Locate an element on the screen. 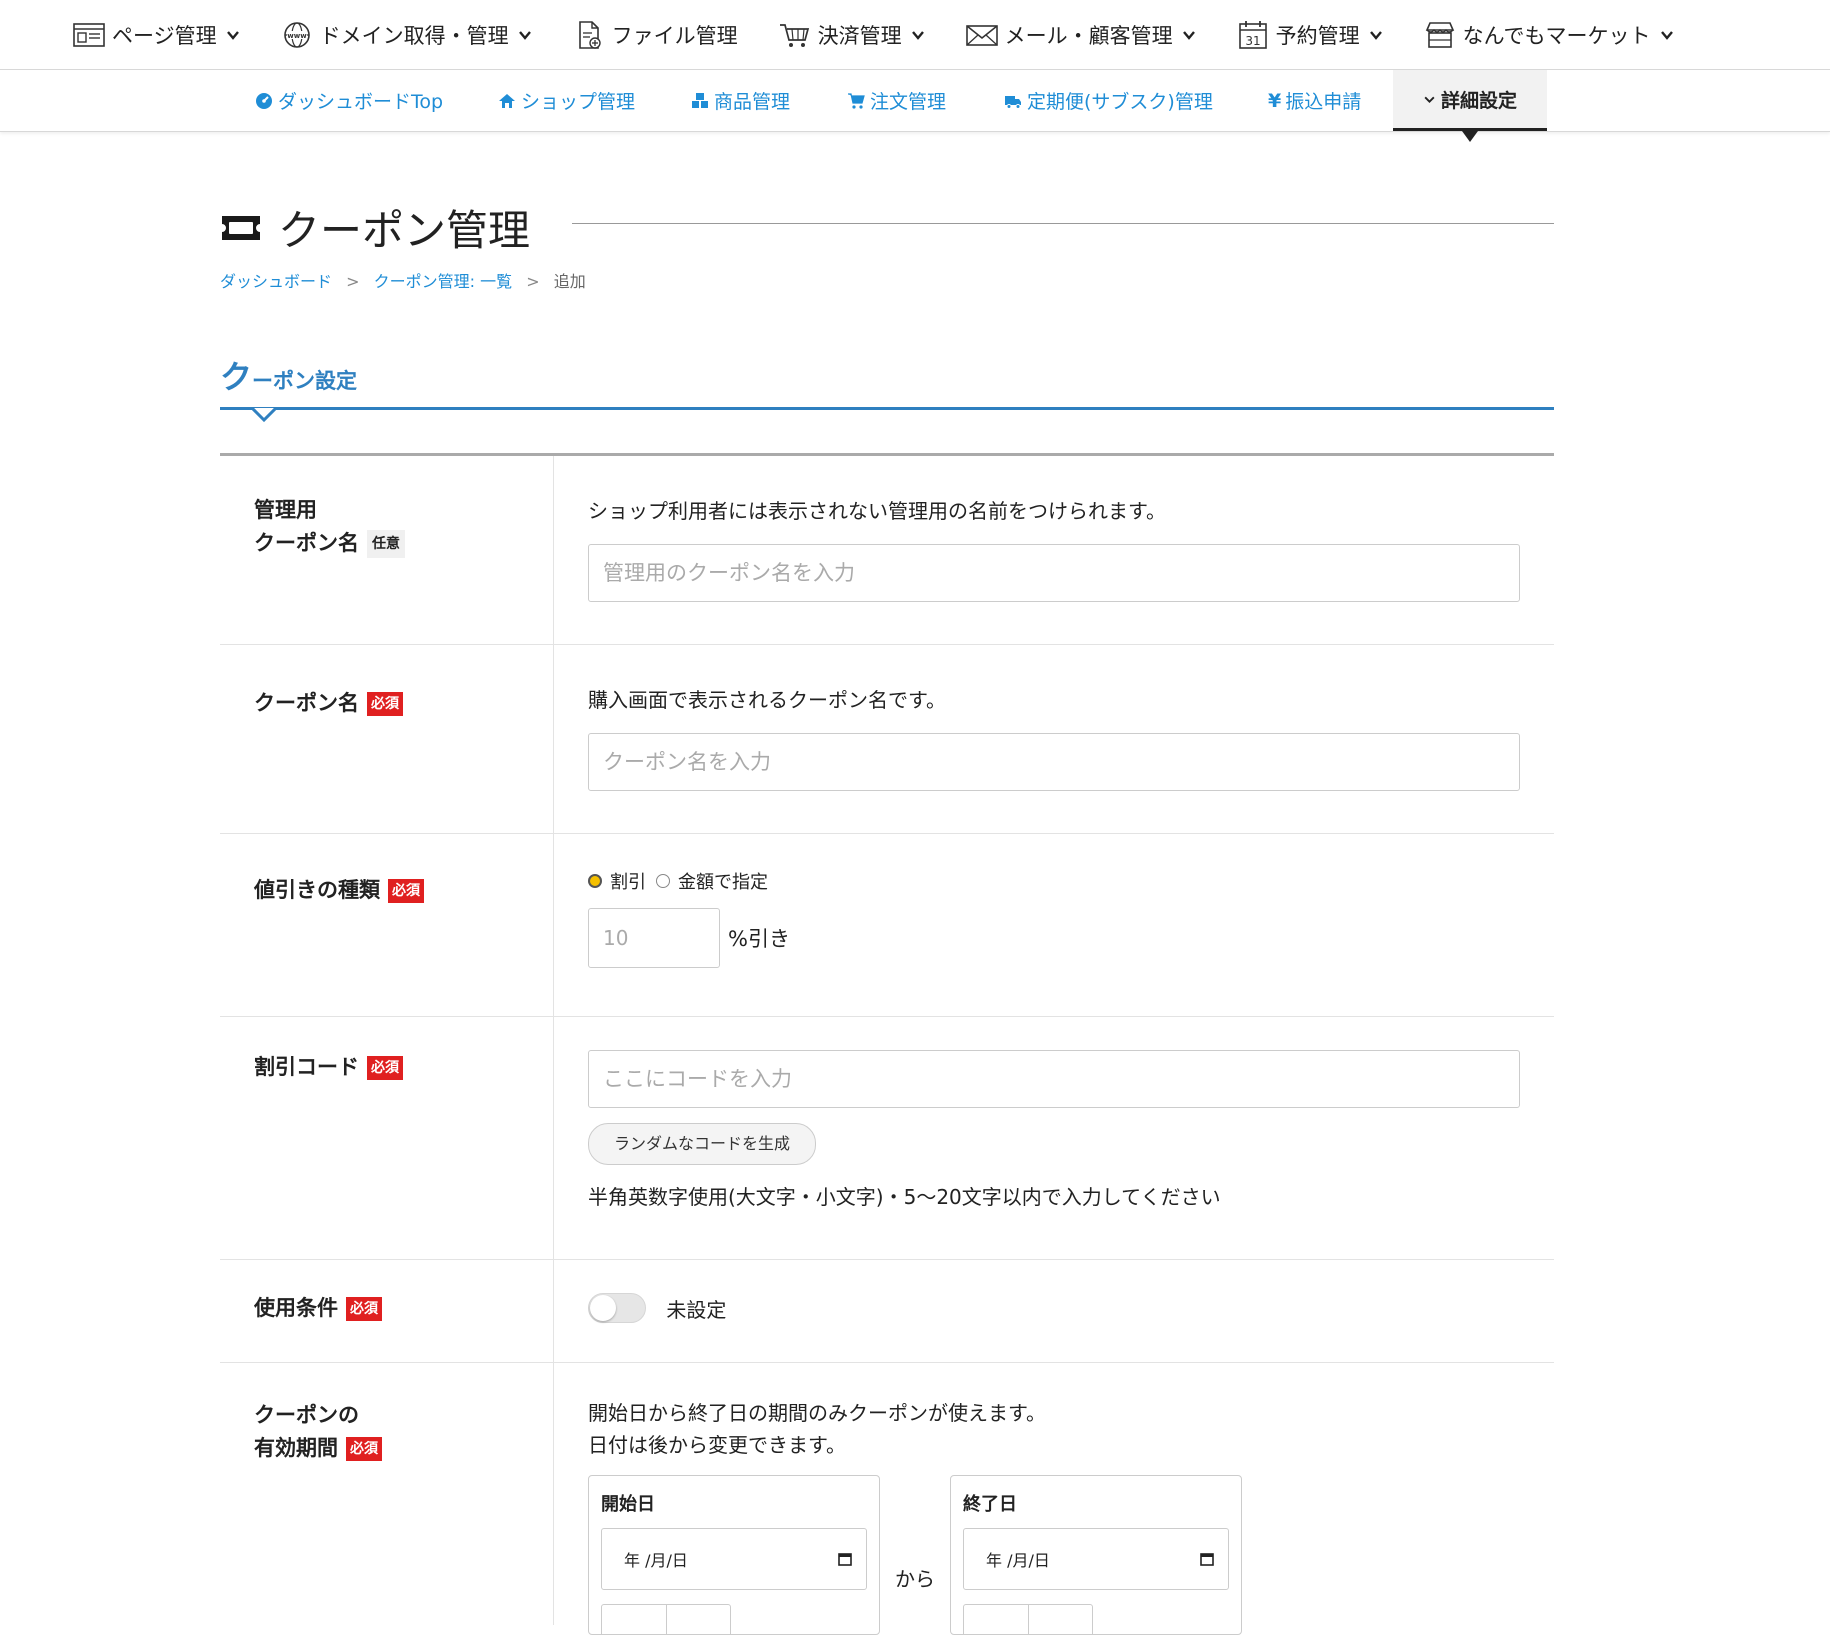  radio-amount is located at coordinates (663, 881).